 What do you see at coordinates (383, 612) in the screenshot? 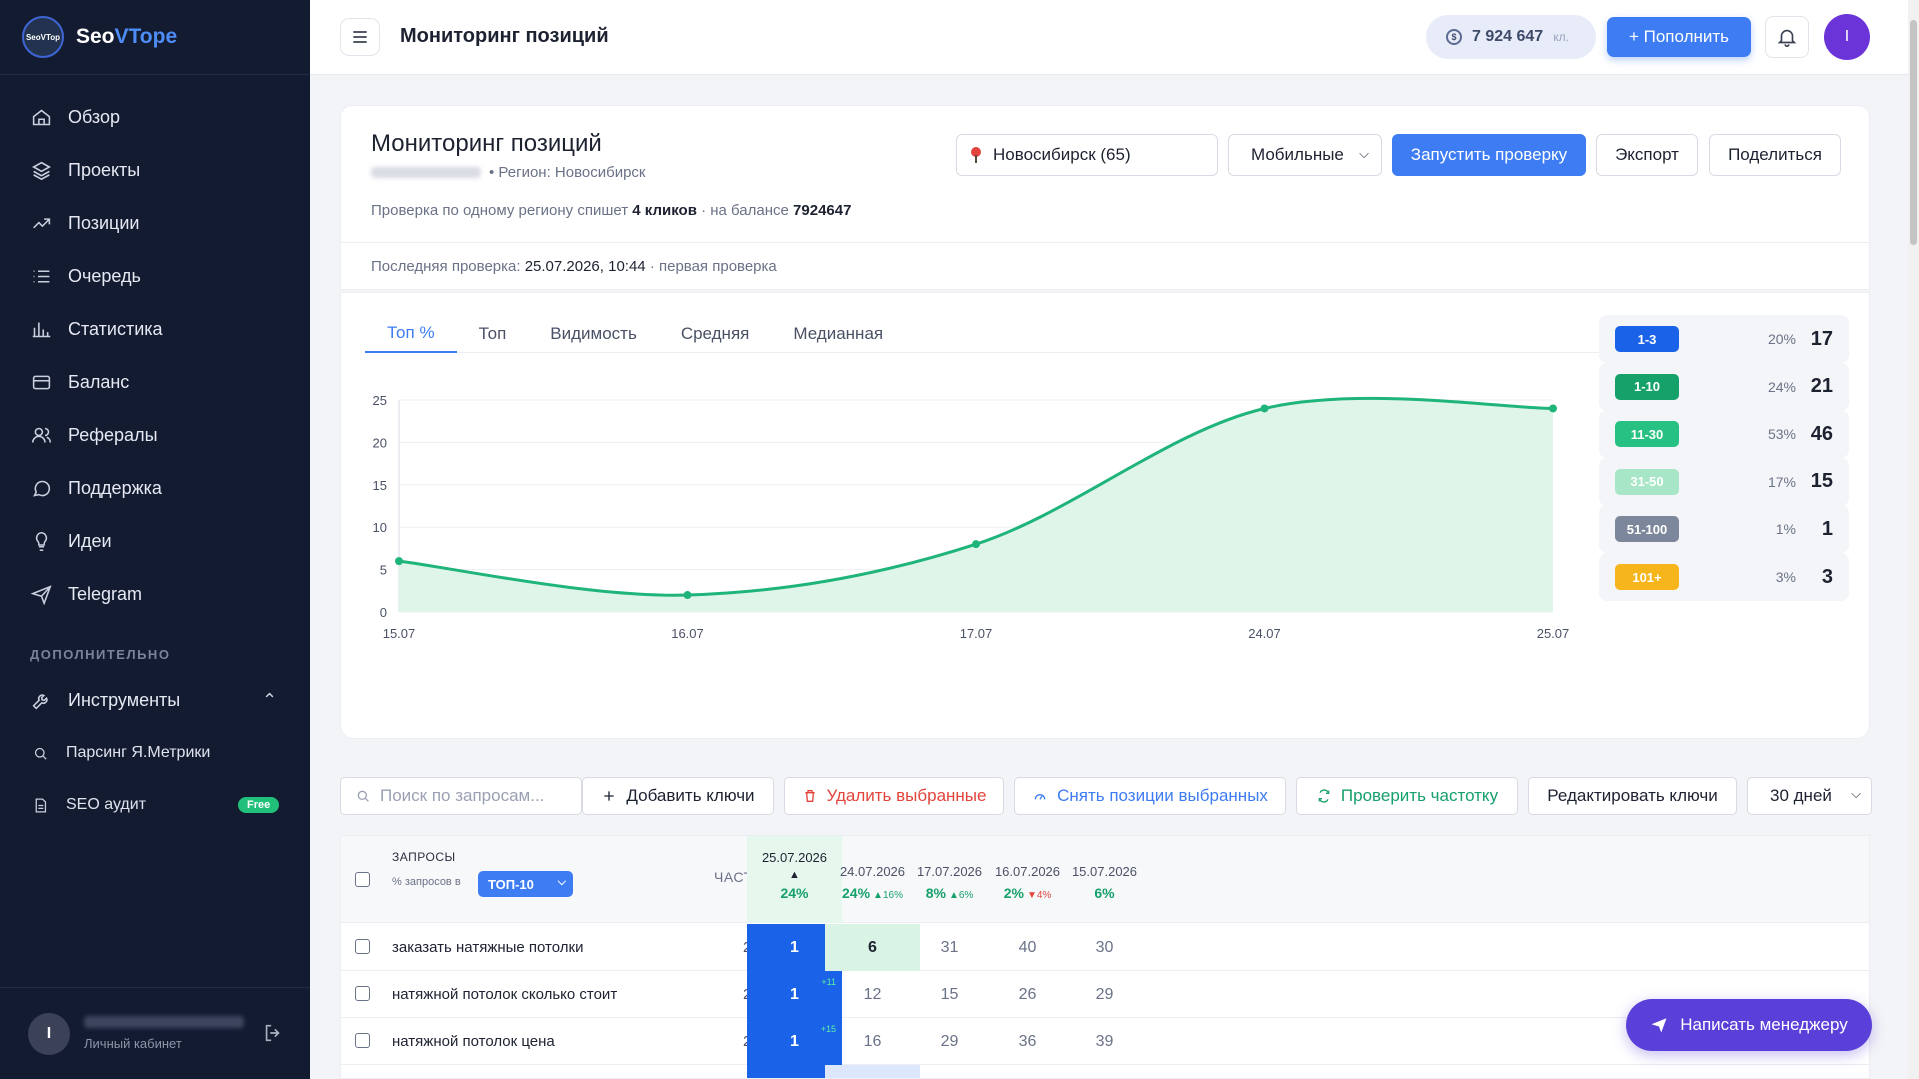
I see `y-tick-label: 0` at bounding box center [383, 612].